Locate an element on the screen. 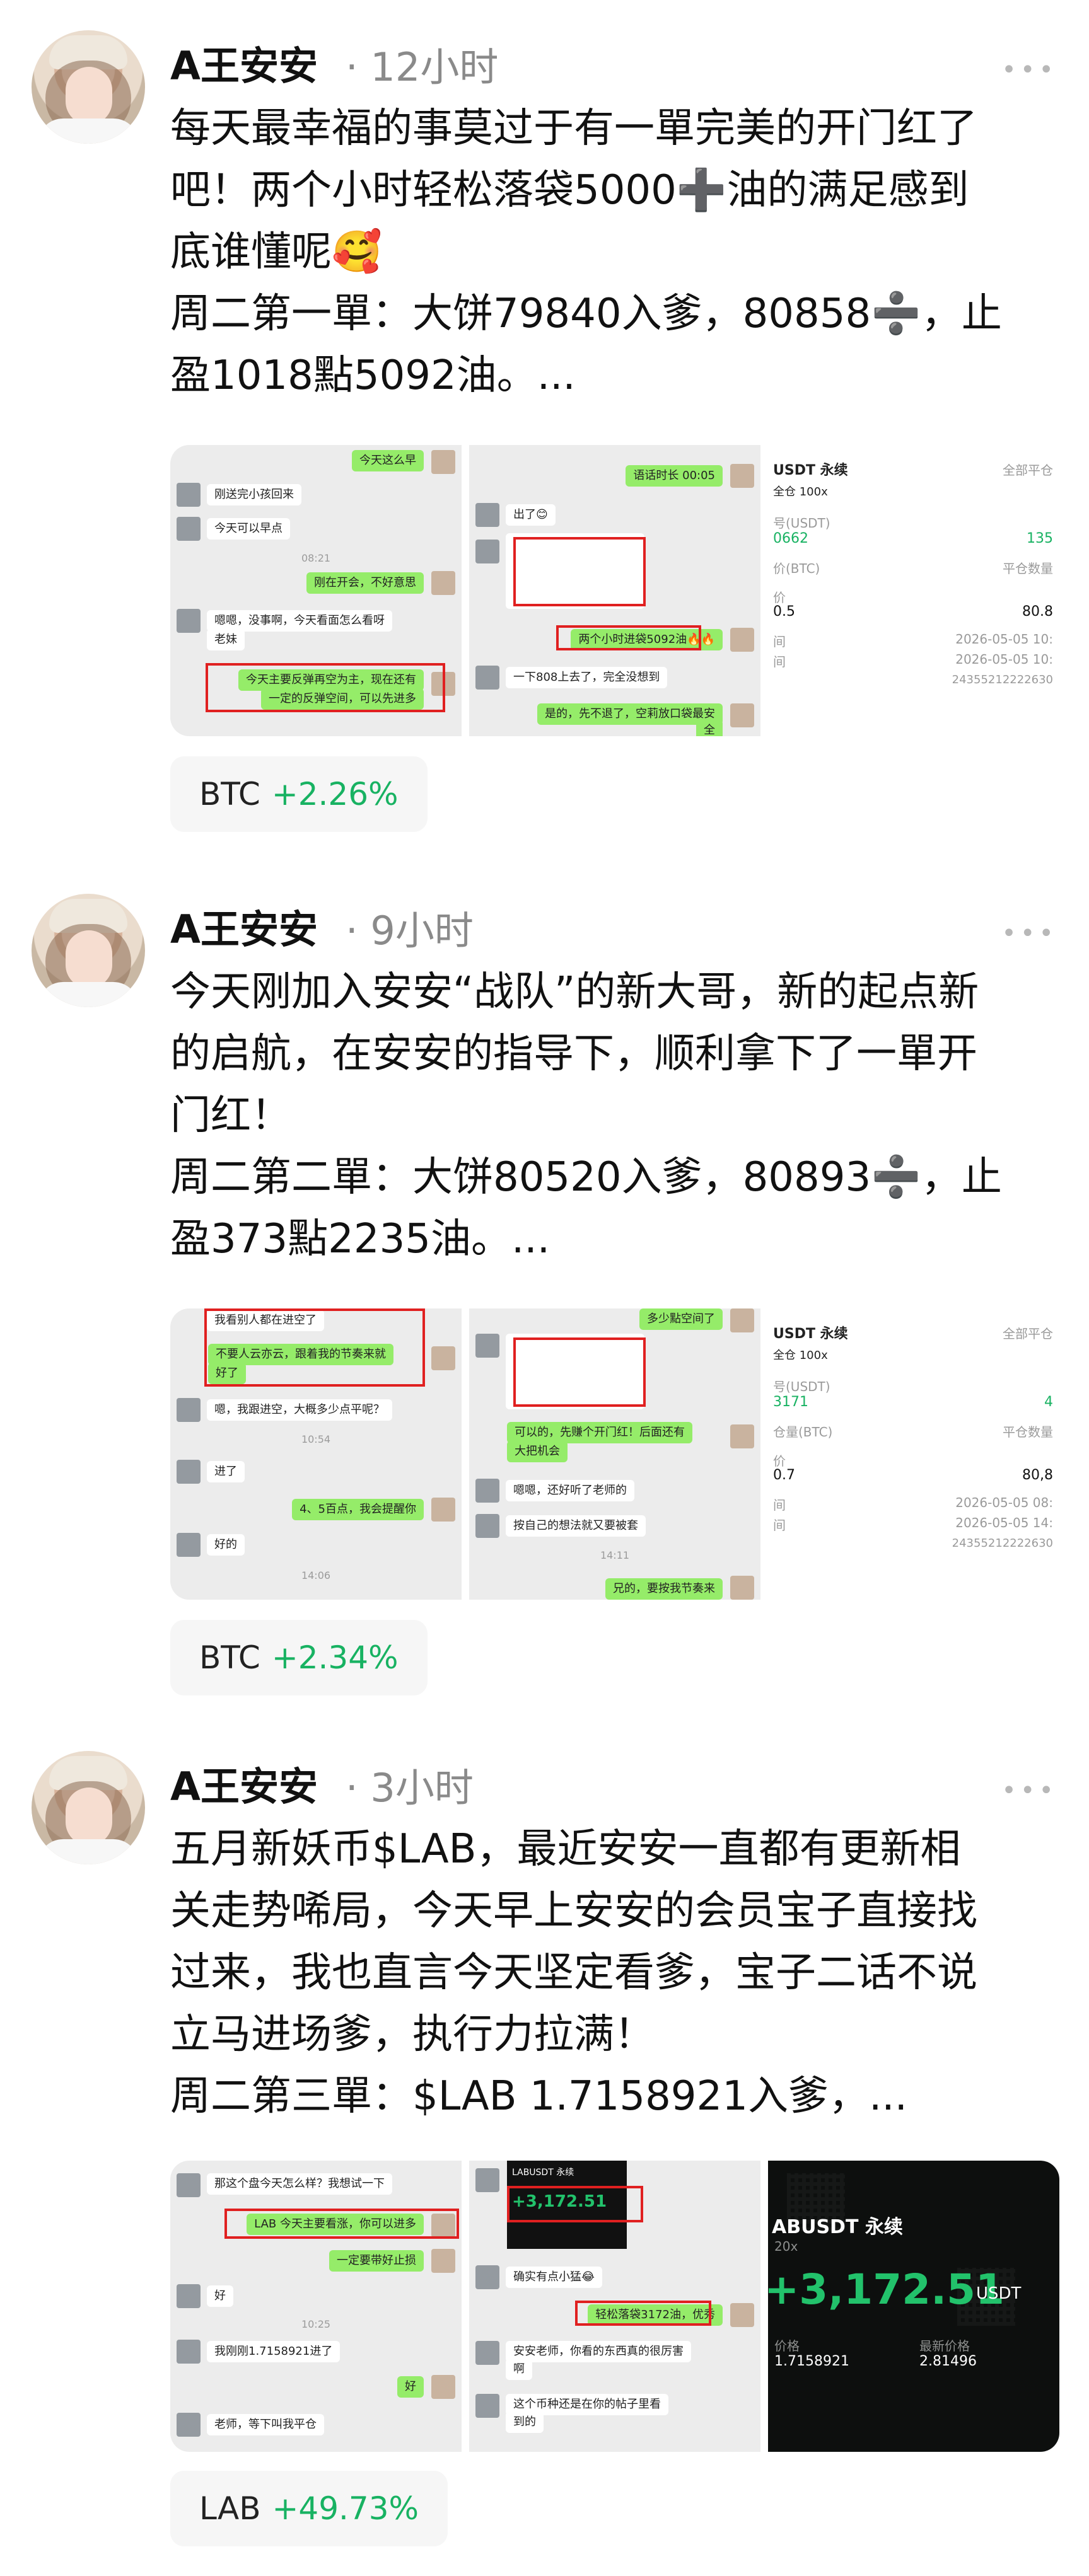  post-text-line: 今天刚加入安安“战队”的新大哥，新的起点新 is located at coordinates (574, 992).